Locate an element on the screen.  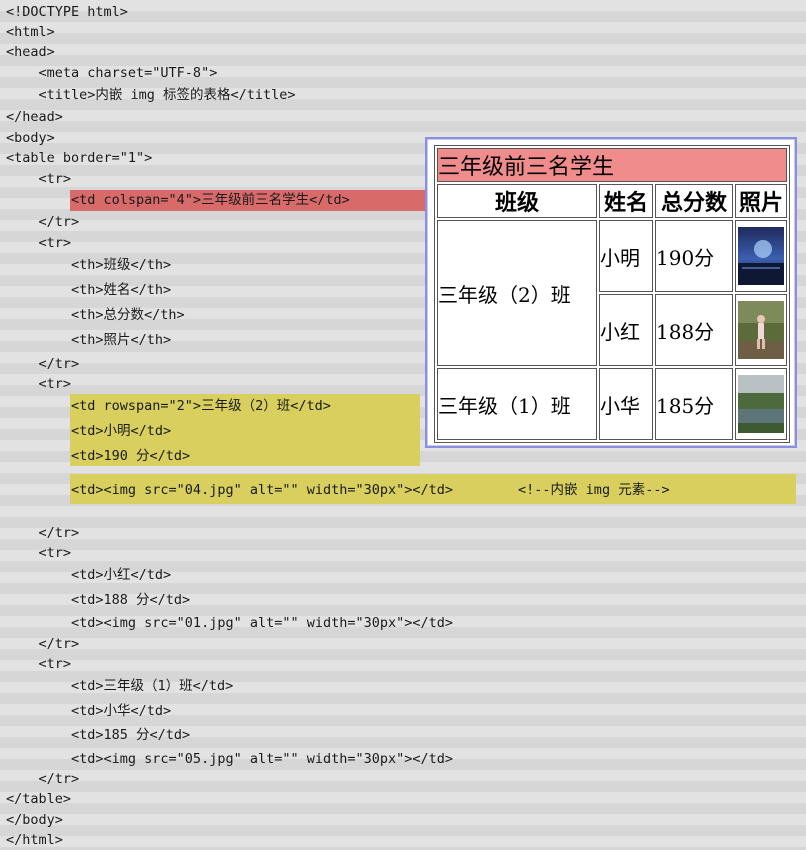
code-line: </body> is located at coordinates (34, 820).